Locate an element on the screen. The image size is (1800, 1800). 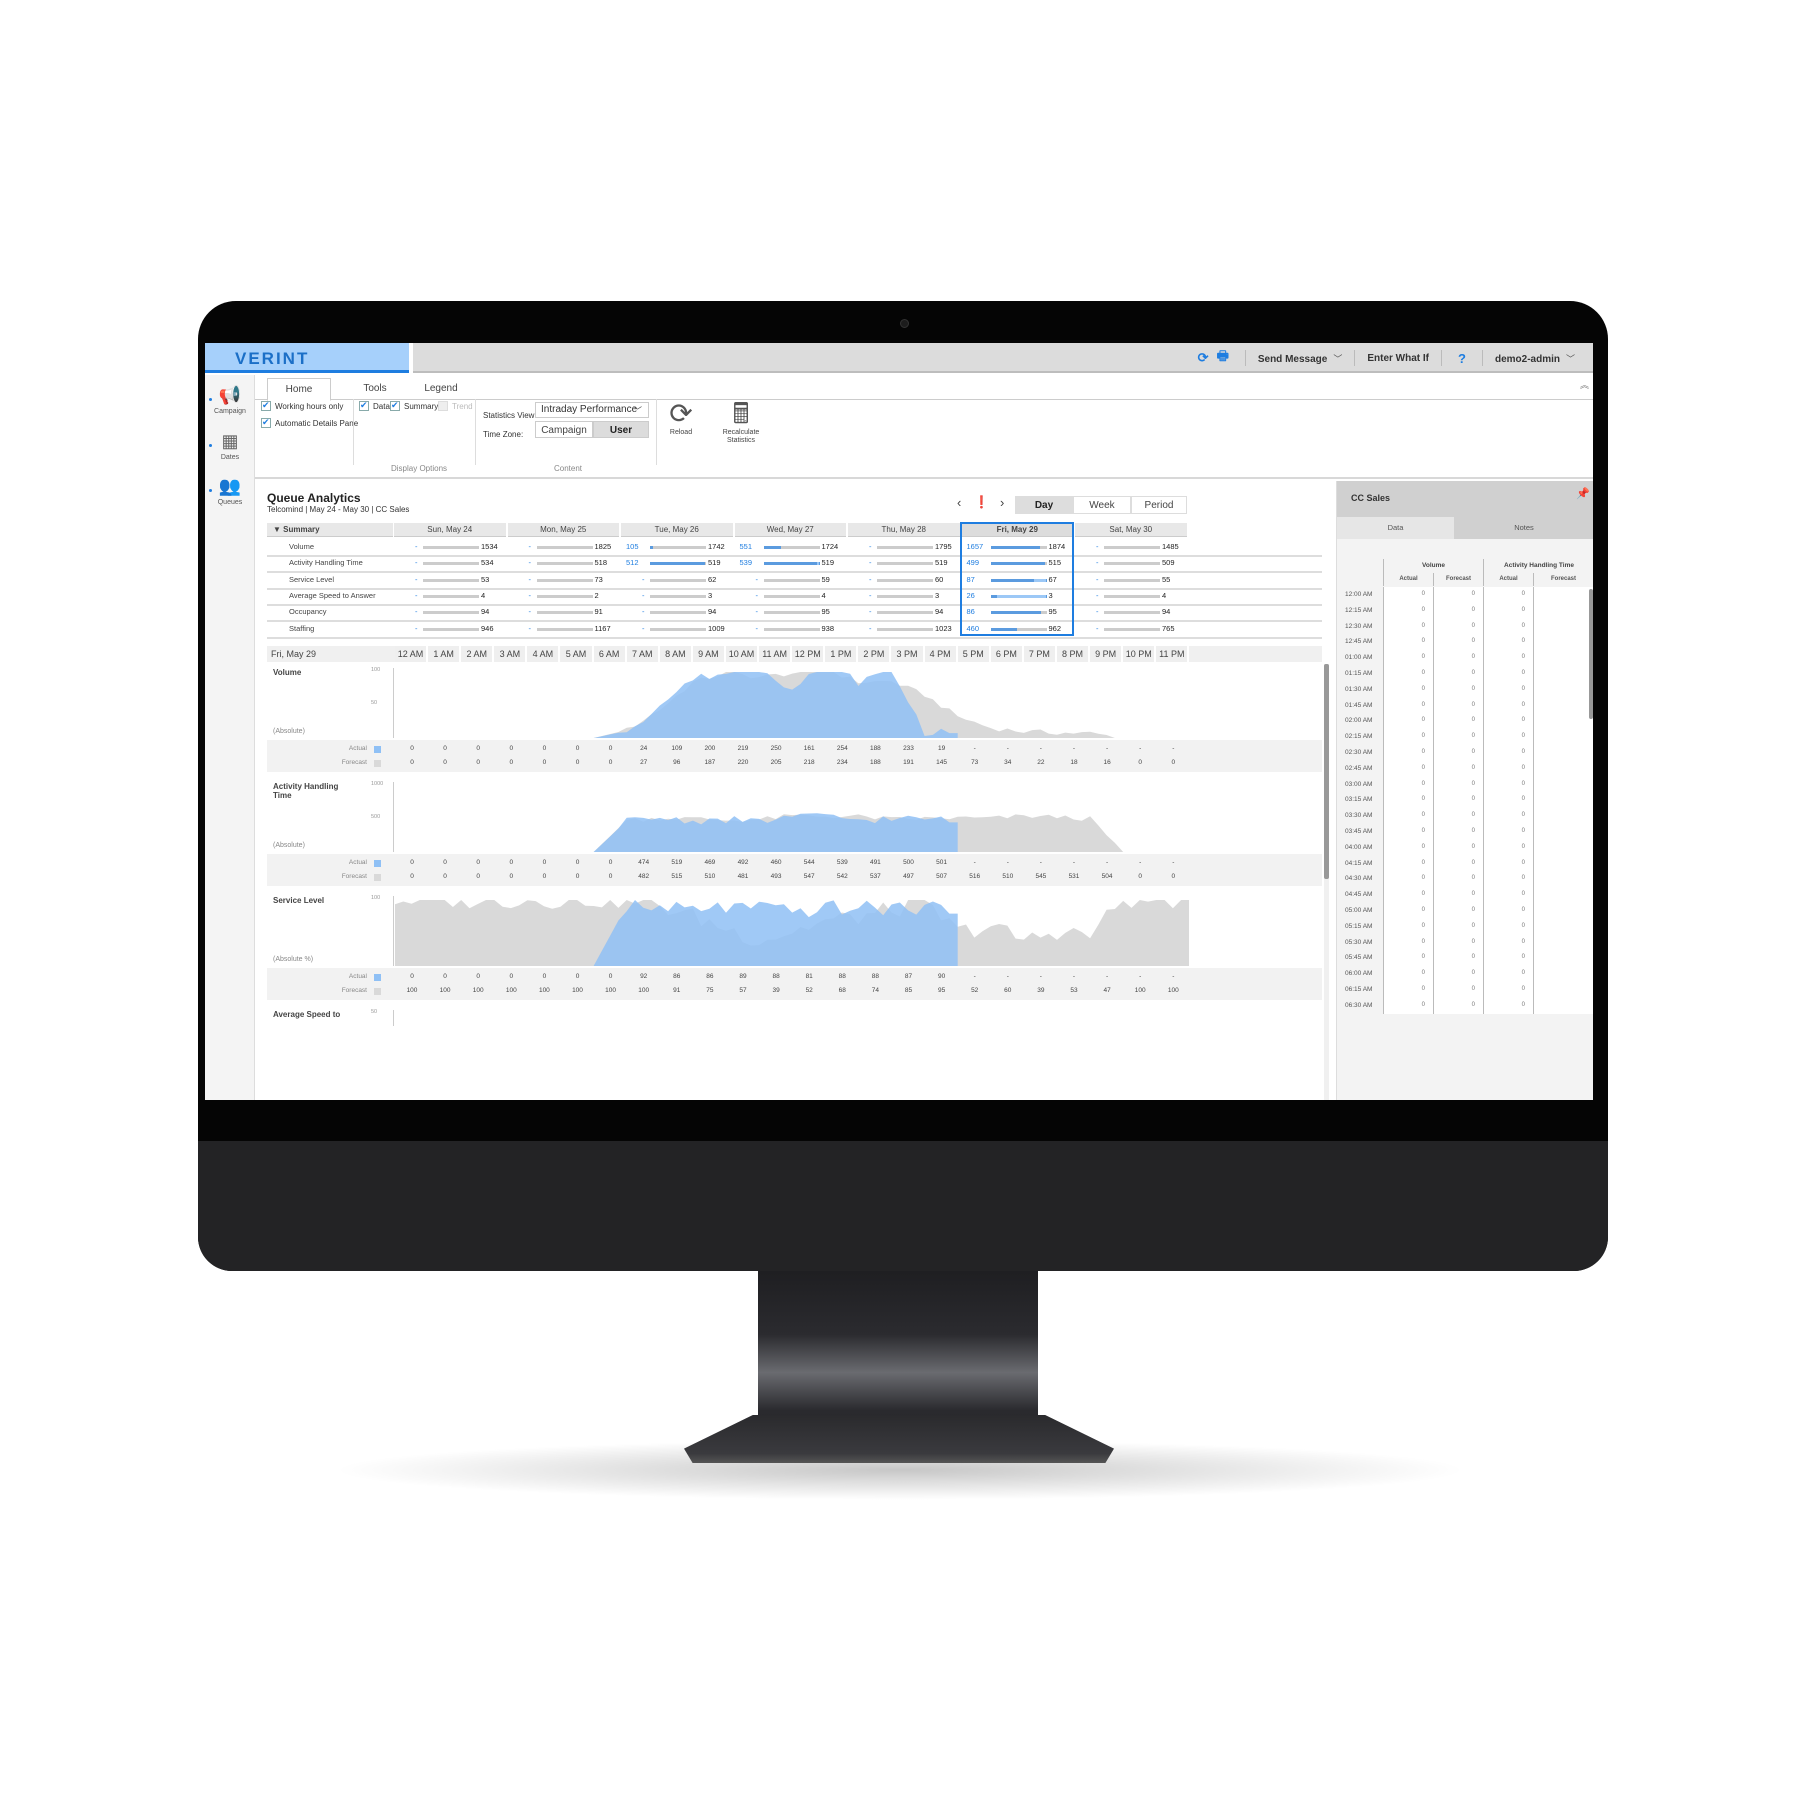
print-icon: 🖶 is located at coordinates (1223, 358).